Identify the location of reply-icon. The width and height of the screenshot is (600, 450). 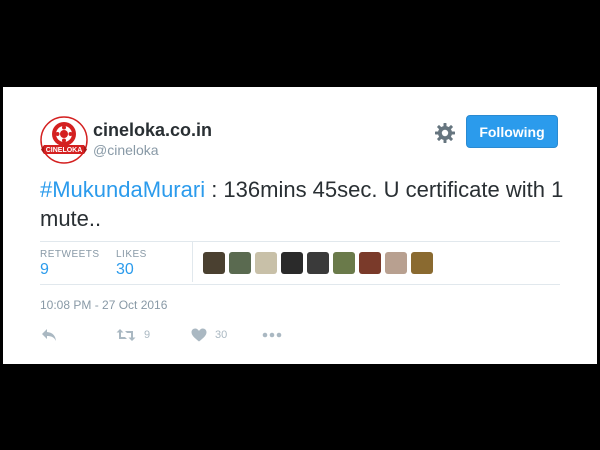
(49, 335).